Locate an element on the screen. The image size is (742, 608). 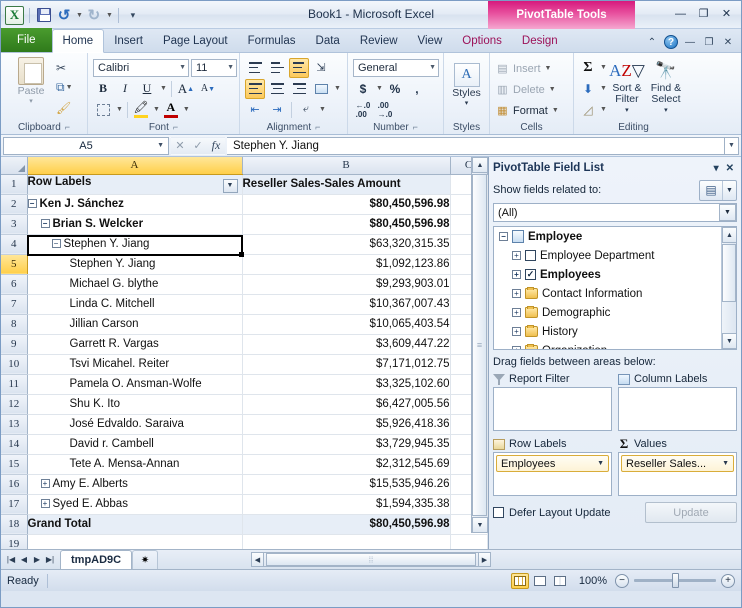
row-header-5: 5 is located at coordinates (14, 264).